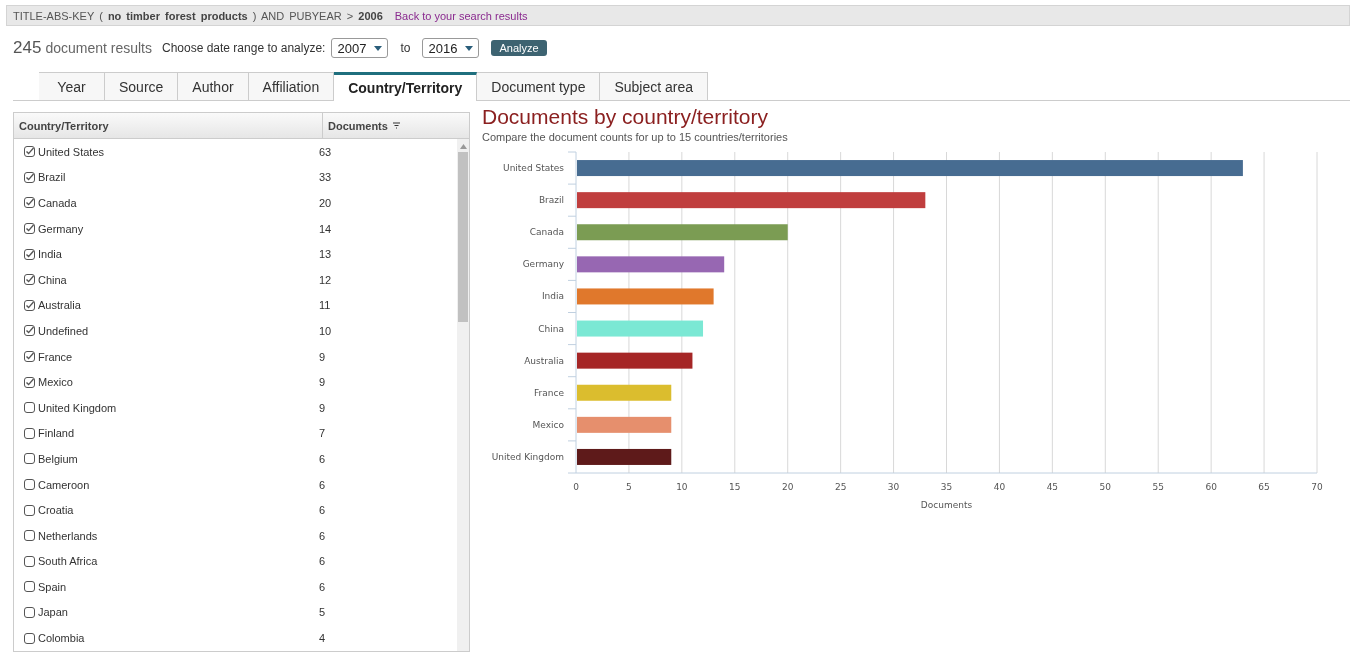  Describe the element at coordinates (325, 177) in the screenshot. I see `document-count: 33` at that location.